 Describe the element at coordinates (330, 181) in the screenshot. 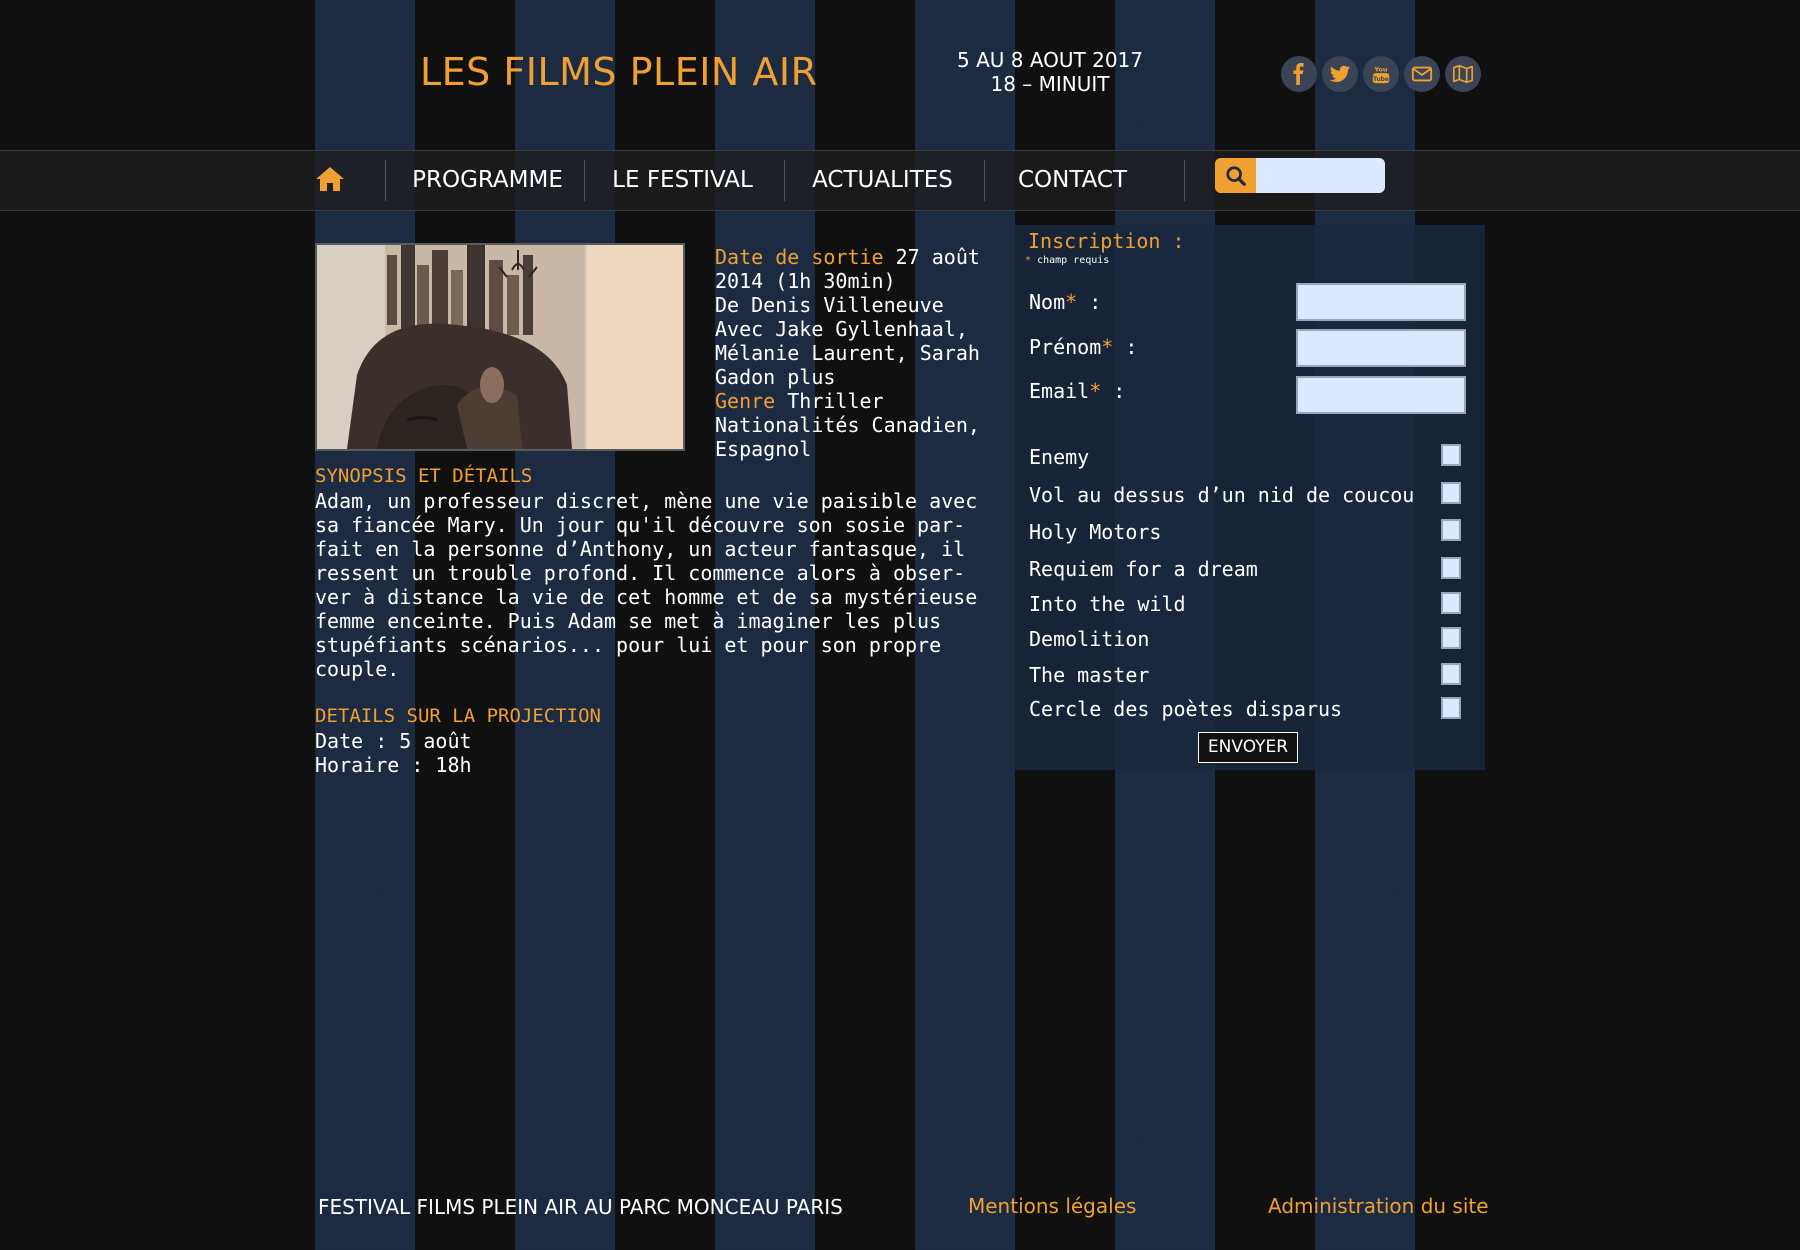

I see `home-icon` at that location.